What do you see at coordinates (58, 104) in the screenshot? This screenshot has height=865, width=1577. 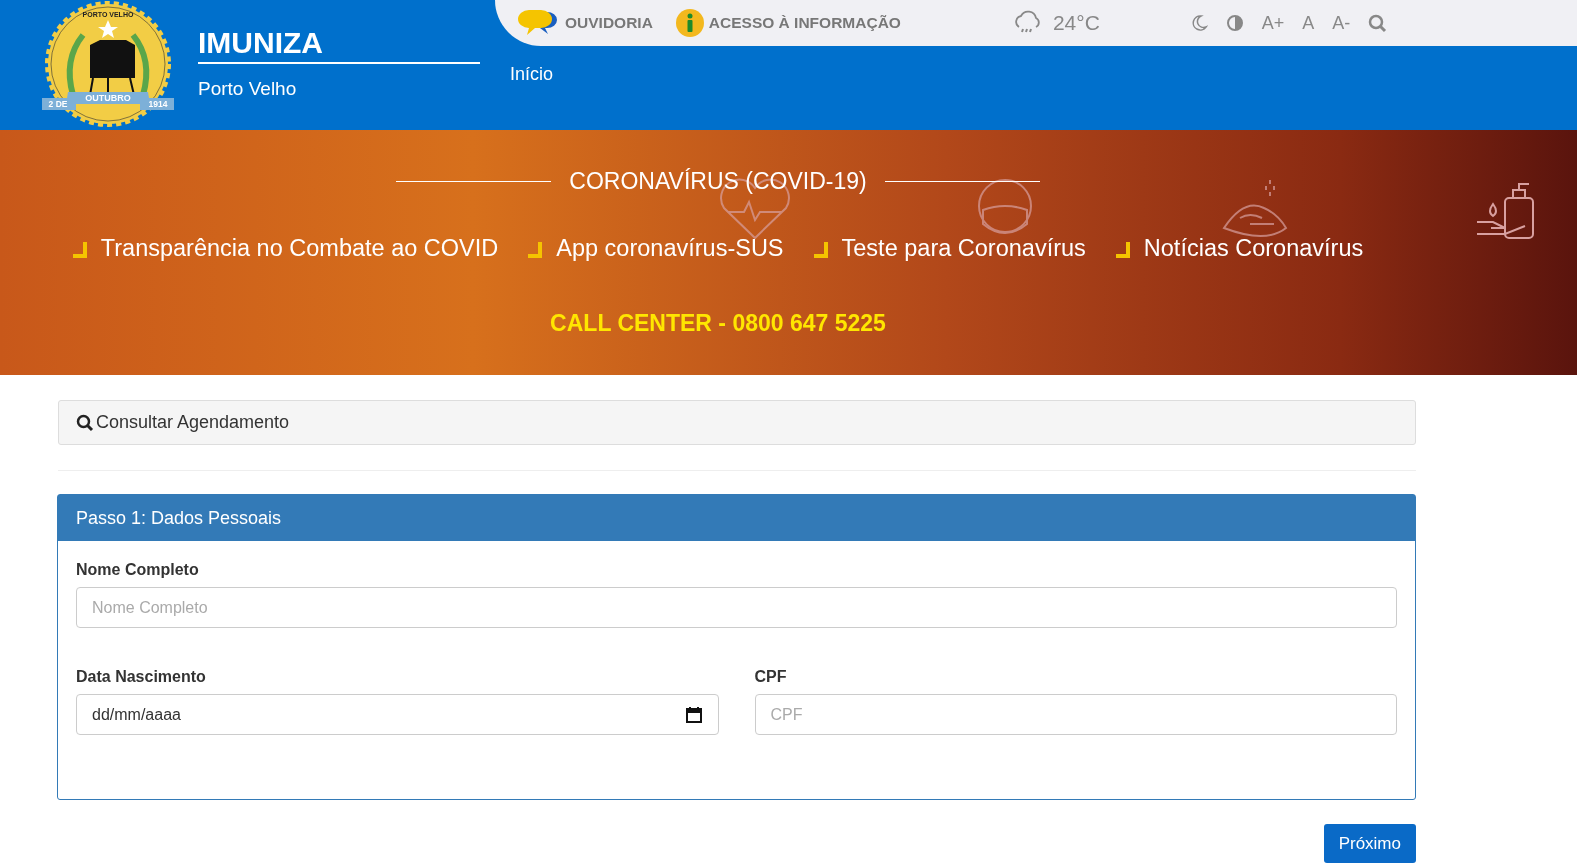 I see `emblem-left-text: 2 DE` at bounding box center [58, 104].